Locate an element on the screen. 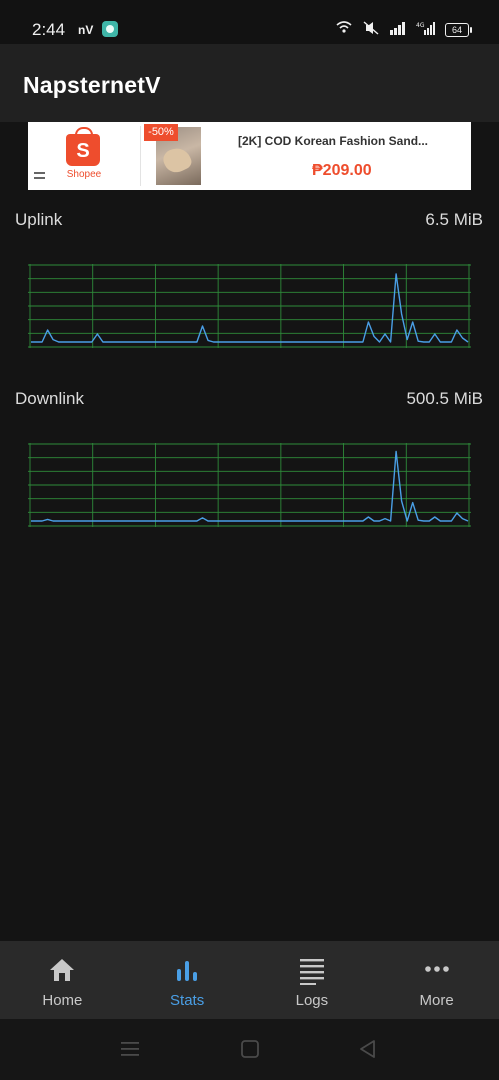  app-bar: NapsternetV is located at coordinates (249, 83).